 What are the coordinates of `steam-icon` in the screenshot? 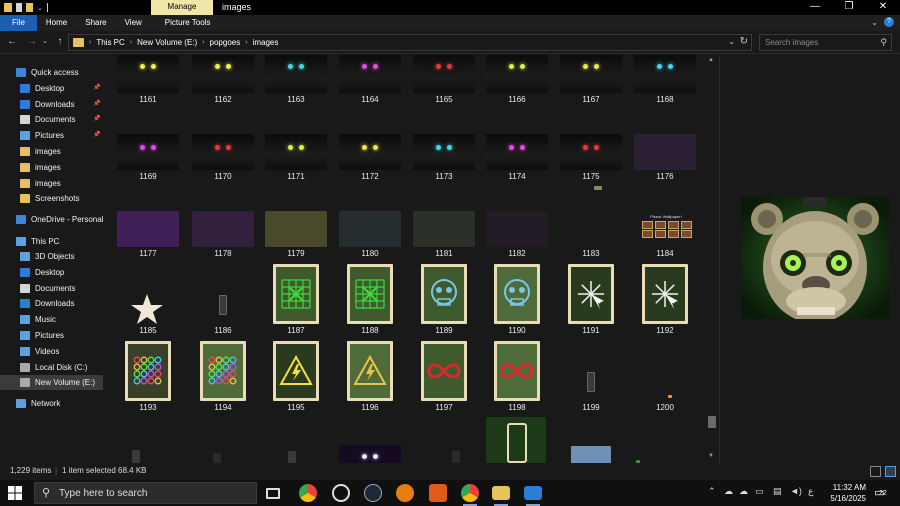 It's located at (373, 493).